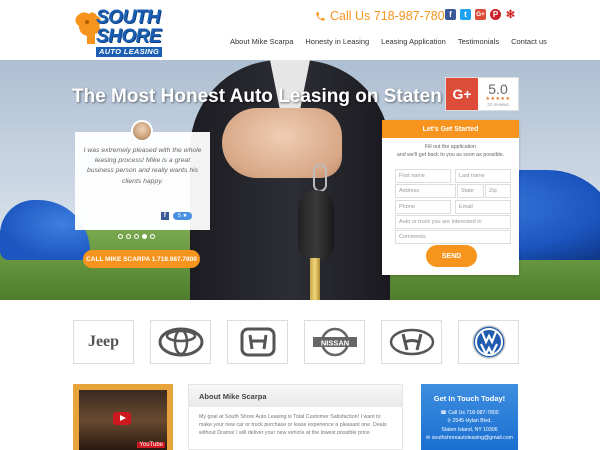  What do you see at coordinates (337, 41) in the screenshot?
I see `nav-item-honesty: Honesty in Leasing` at bounding box center [337, 41].